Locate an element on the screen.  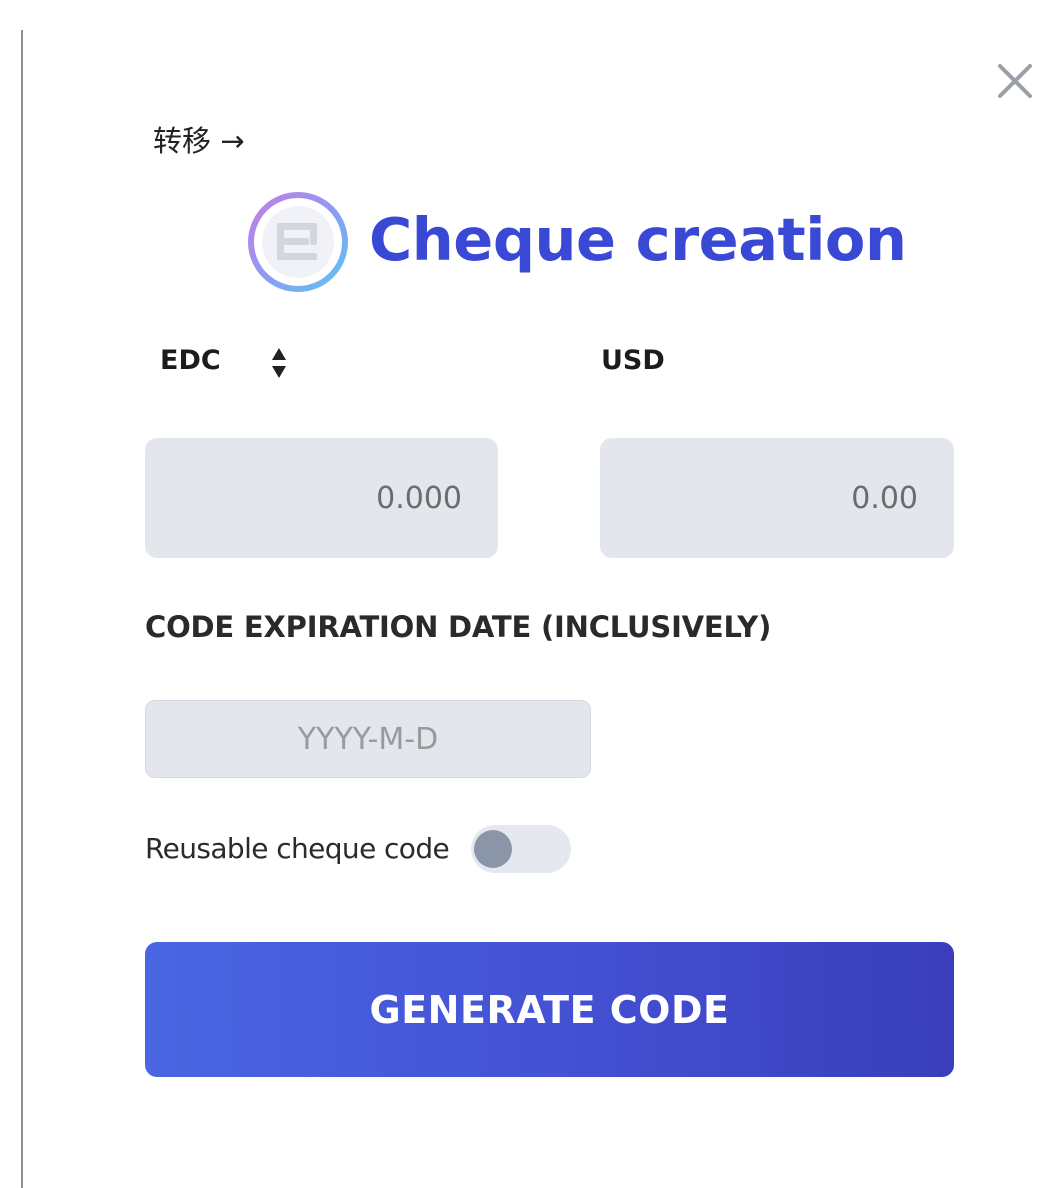
panel-left-border is located at coordinates (22, 609).